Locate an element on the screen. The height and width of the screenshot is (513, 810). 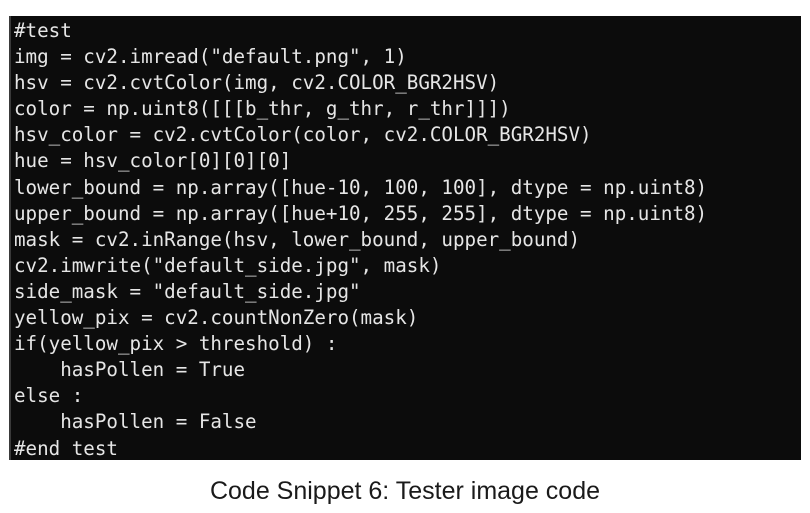
code-line: cv2.imwrite("default_side.jpg", mask) is located at coordinates (228, 265).